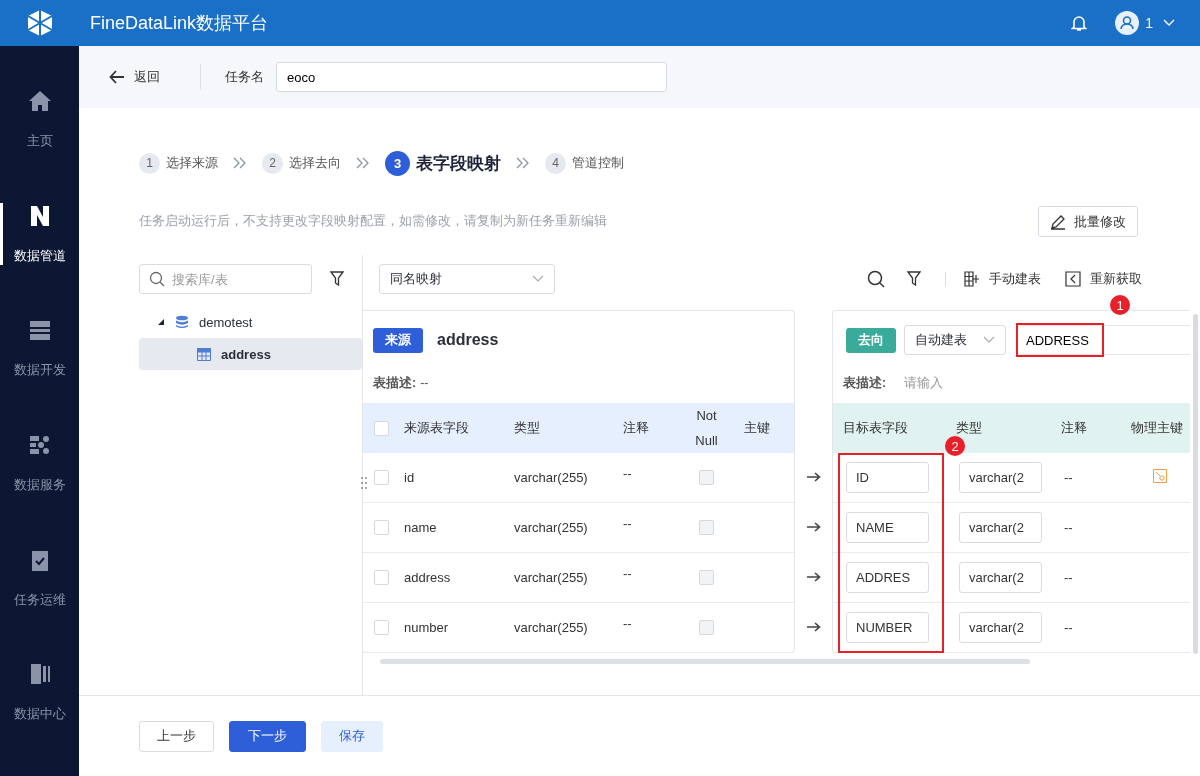  What do you see at coordinates (250, 354) in the screenshot?
I see `tree-item: address` at bounding box center [250, 354].